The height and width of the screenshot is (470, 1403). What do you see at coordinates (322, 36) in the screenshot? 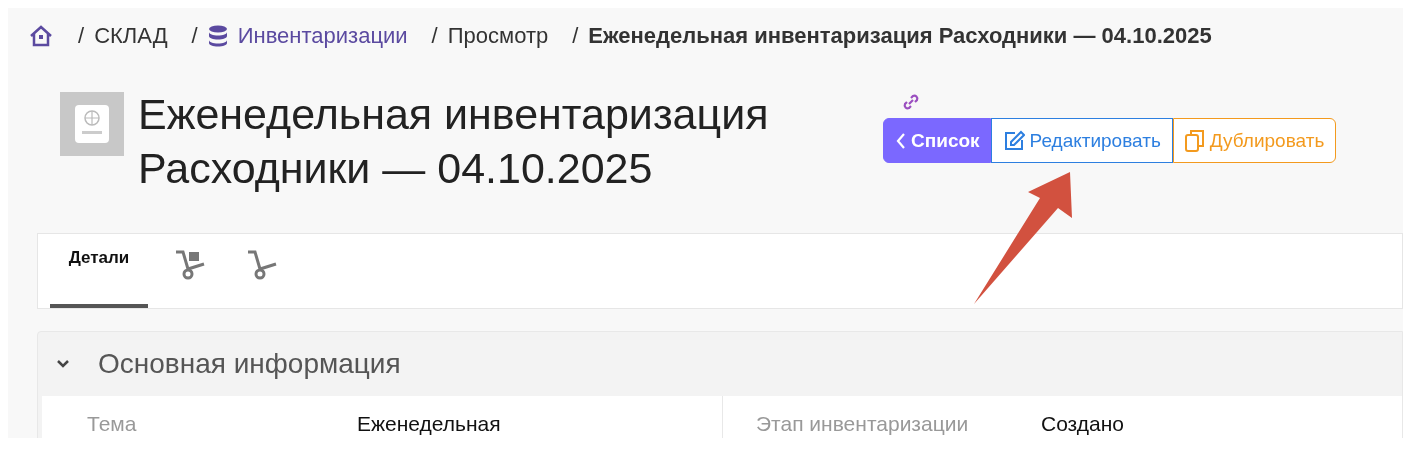
I see `breadcrumb-link: Инвентаризации` at bounding box center [322, 36].